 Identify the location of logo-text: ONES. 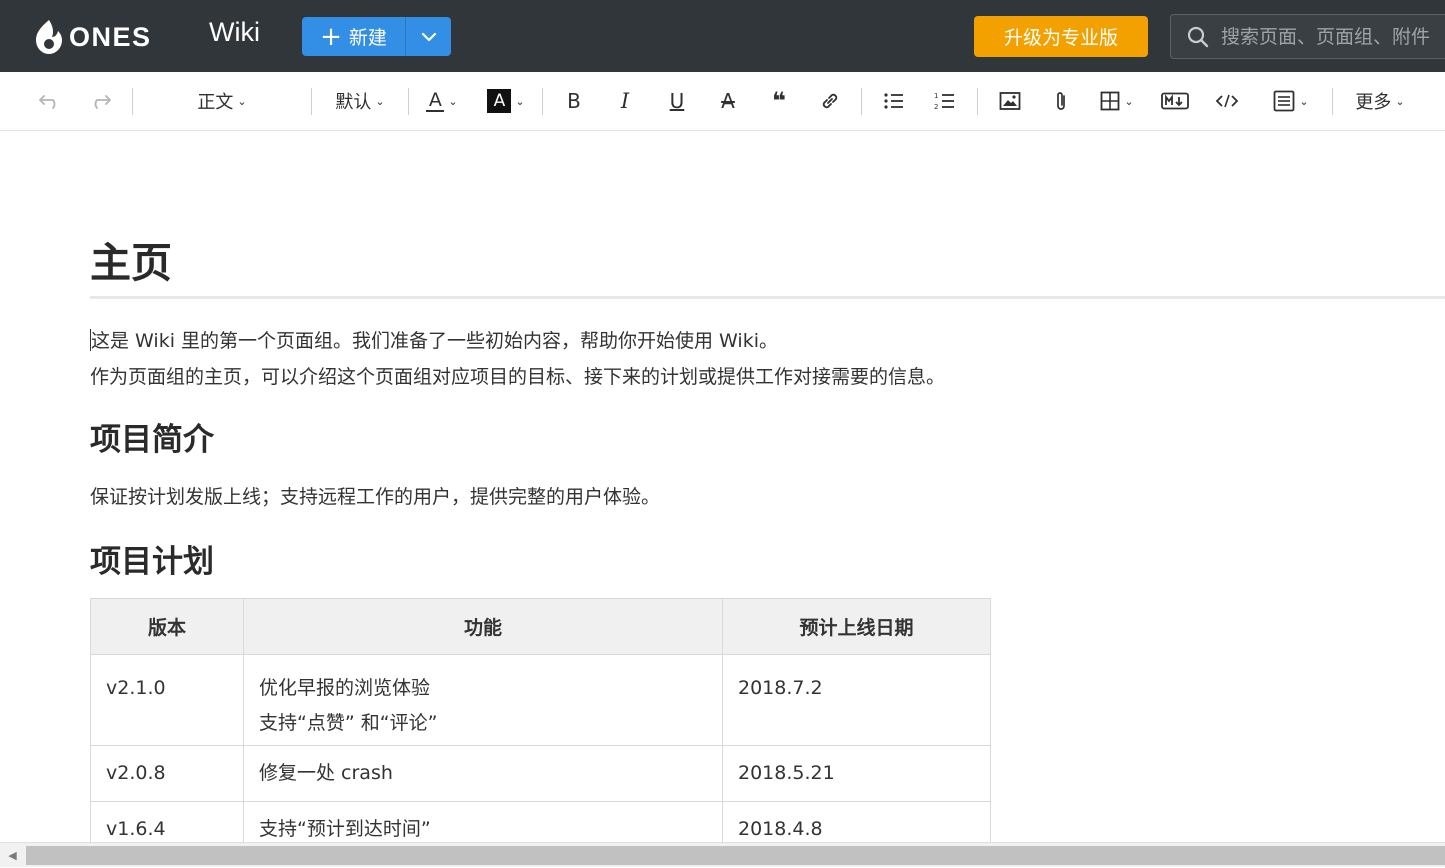
(110, 36).